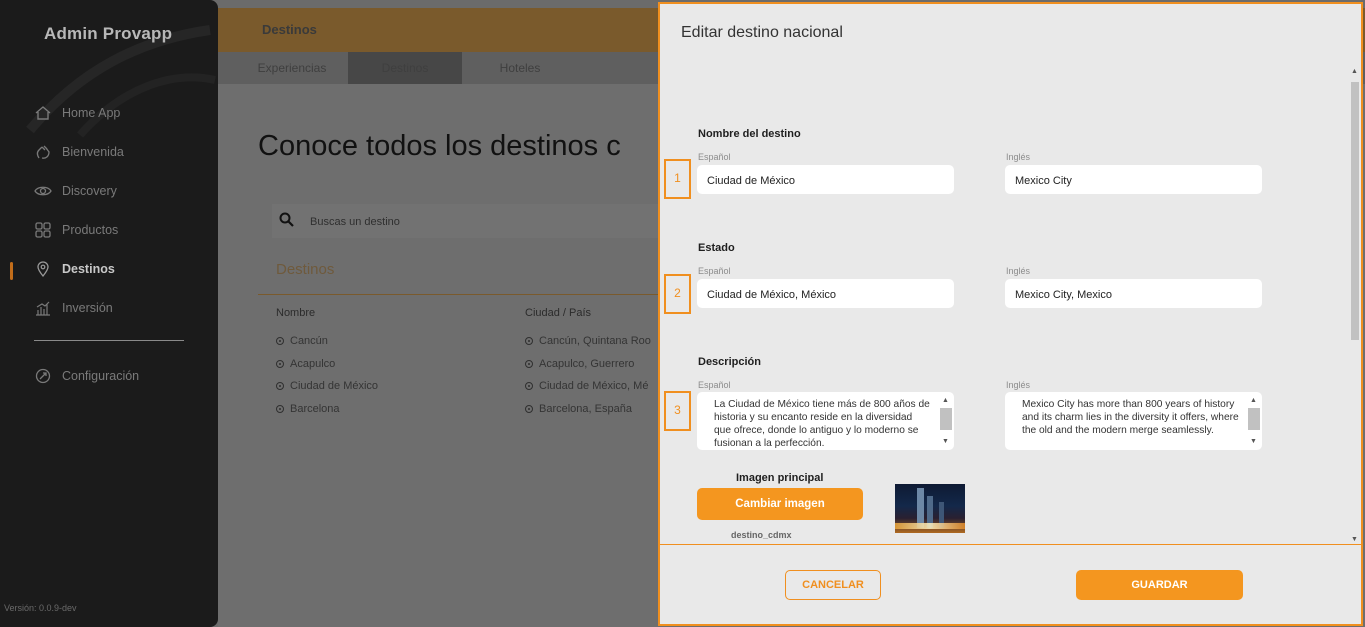 This screenshot has height=627, width=1365. I want to click on search-placeholder: Buscas un destino, so click(355, 222).